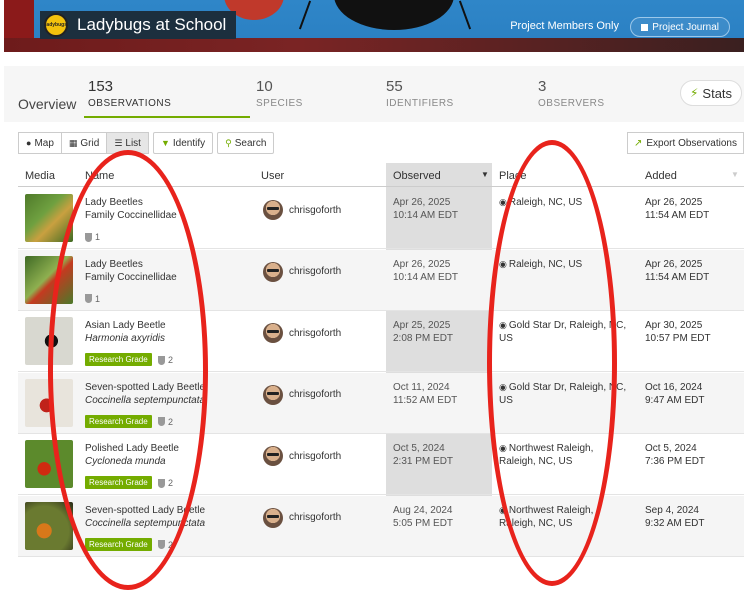 The width and height of the screenshot is (744, 593). What do you see at coordinates (272, 176) in the screenshot?
I see `header-user: User` at bounding box center [272, 176].